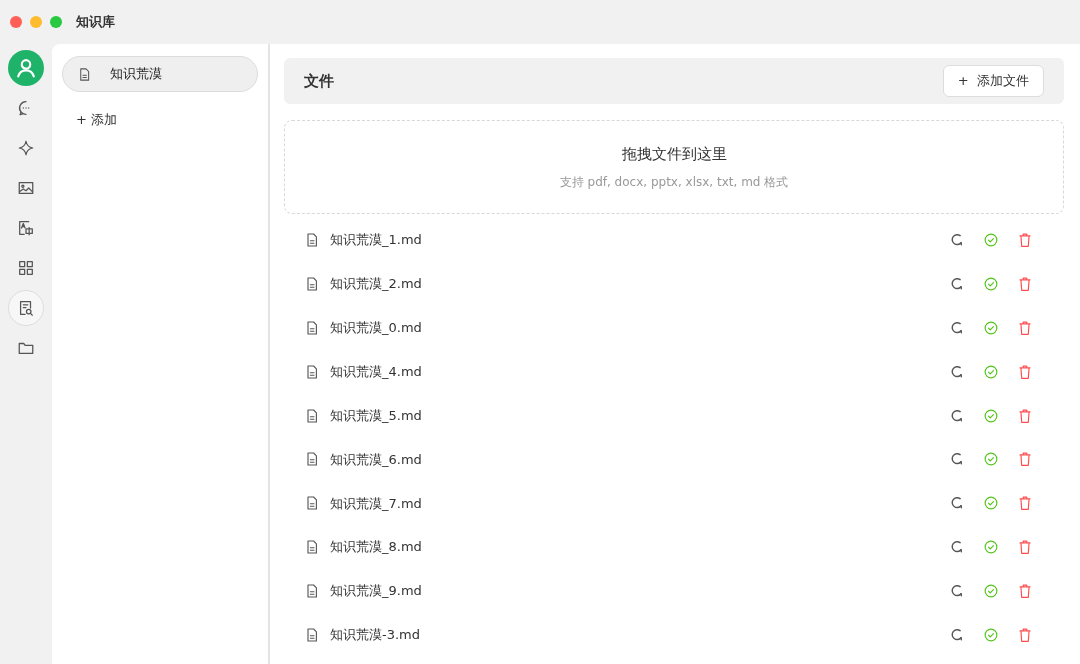  What do you see at coordinates (376, 591) in the screenshot?
I see `file-name: 知识荒漠_9.md` at bounding box center [376, 591].